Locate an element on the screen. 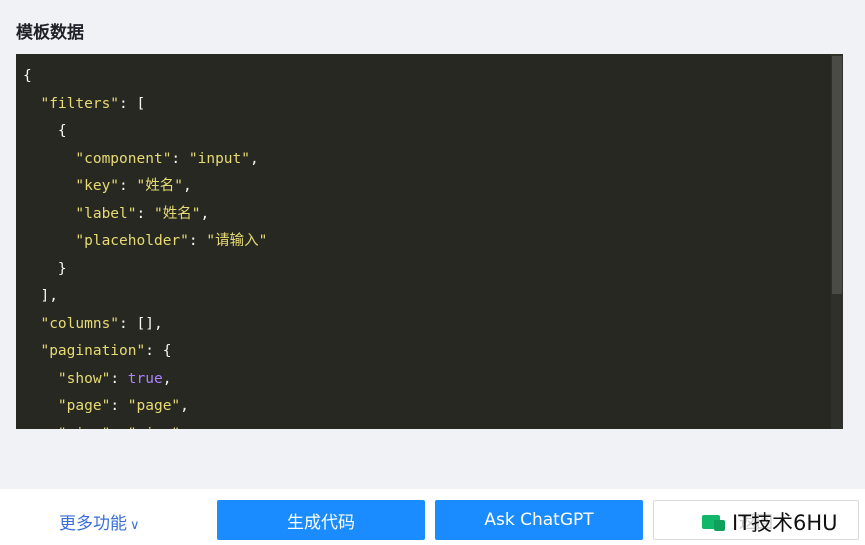 The width and height of the screenshot is (865, 545). more-features-dropdown: 更多功能 ∨ is located at coordinates (99, 521).